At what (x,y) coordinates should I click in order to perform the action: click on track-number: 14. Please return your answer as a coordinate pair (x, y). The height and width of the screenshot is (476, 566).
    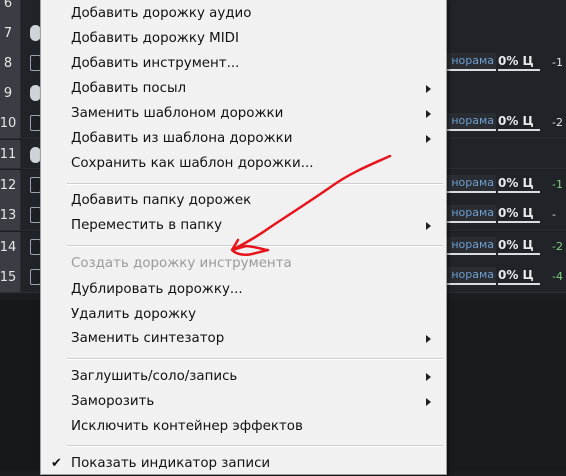
    Looking at the image, I should click on (10, 247).